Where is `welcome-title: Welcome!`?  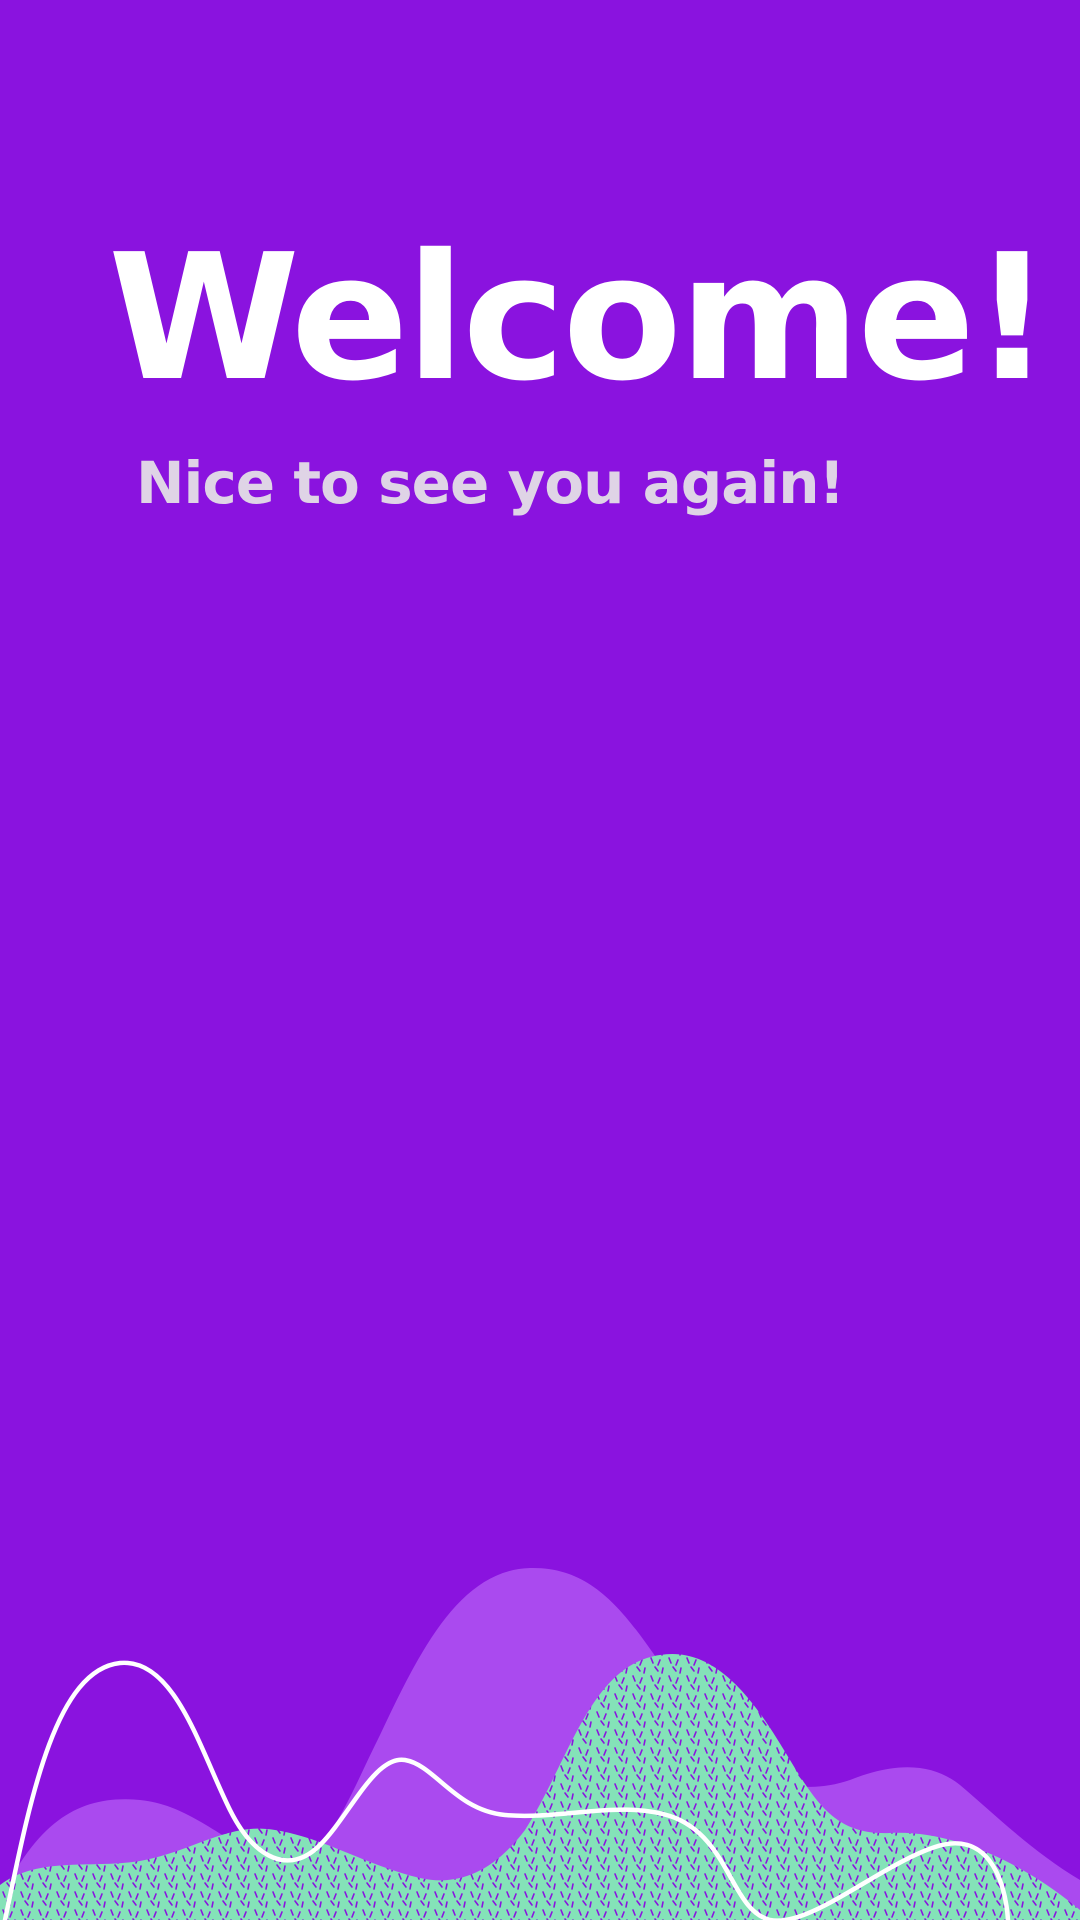 welcome-title: Welcome! is located at coordinates (580, 318).